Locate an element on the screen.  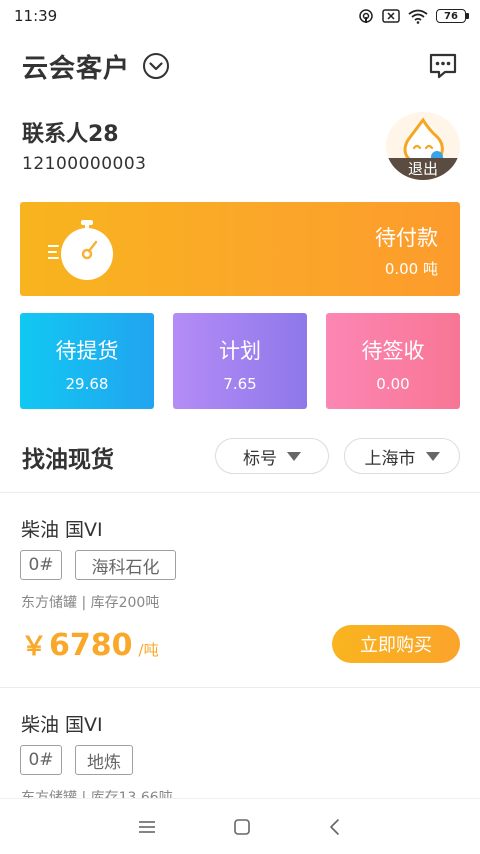
product-tag: 地炼 is located at coordinates (104, 760).